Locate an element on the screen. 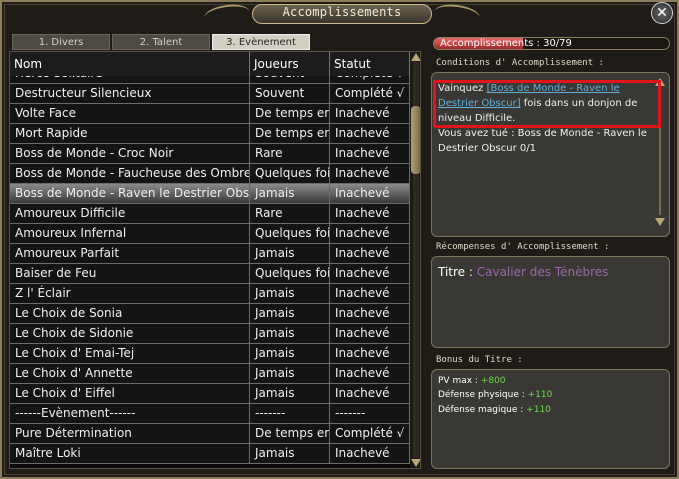 Image resolution: width=679 pixels, height=479 pixels. table-row: ------Evènement------ ------- ------- is located at coordinates (210, 414).